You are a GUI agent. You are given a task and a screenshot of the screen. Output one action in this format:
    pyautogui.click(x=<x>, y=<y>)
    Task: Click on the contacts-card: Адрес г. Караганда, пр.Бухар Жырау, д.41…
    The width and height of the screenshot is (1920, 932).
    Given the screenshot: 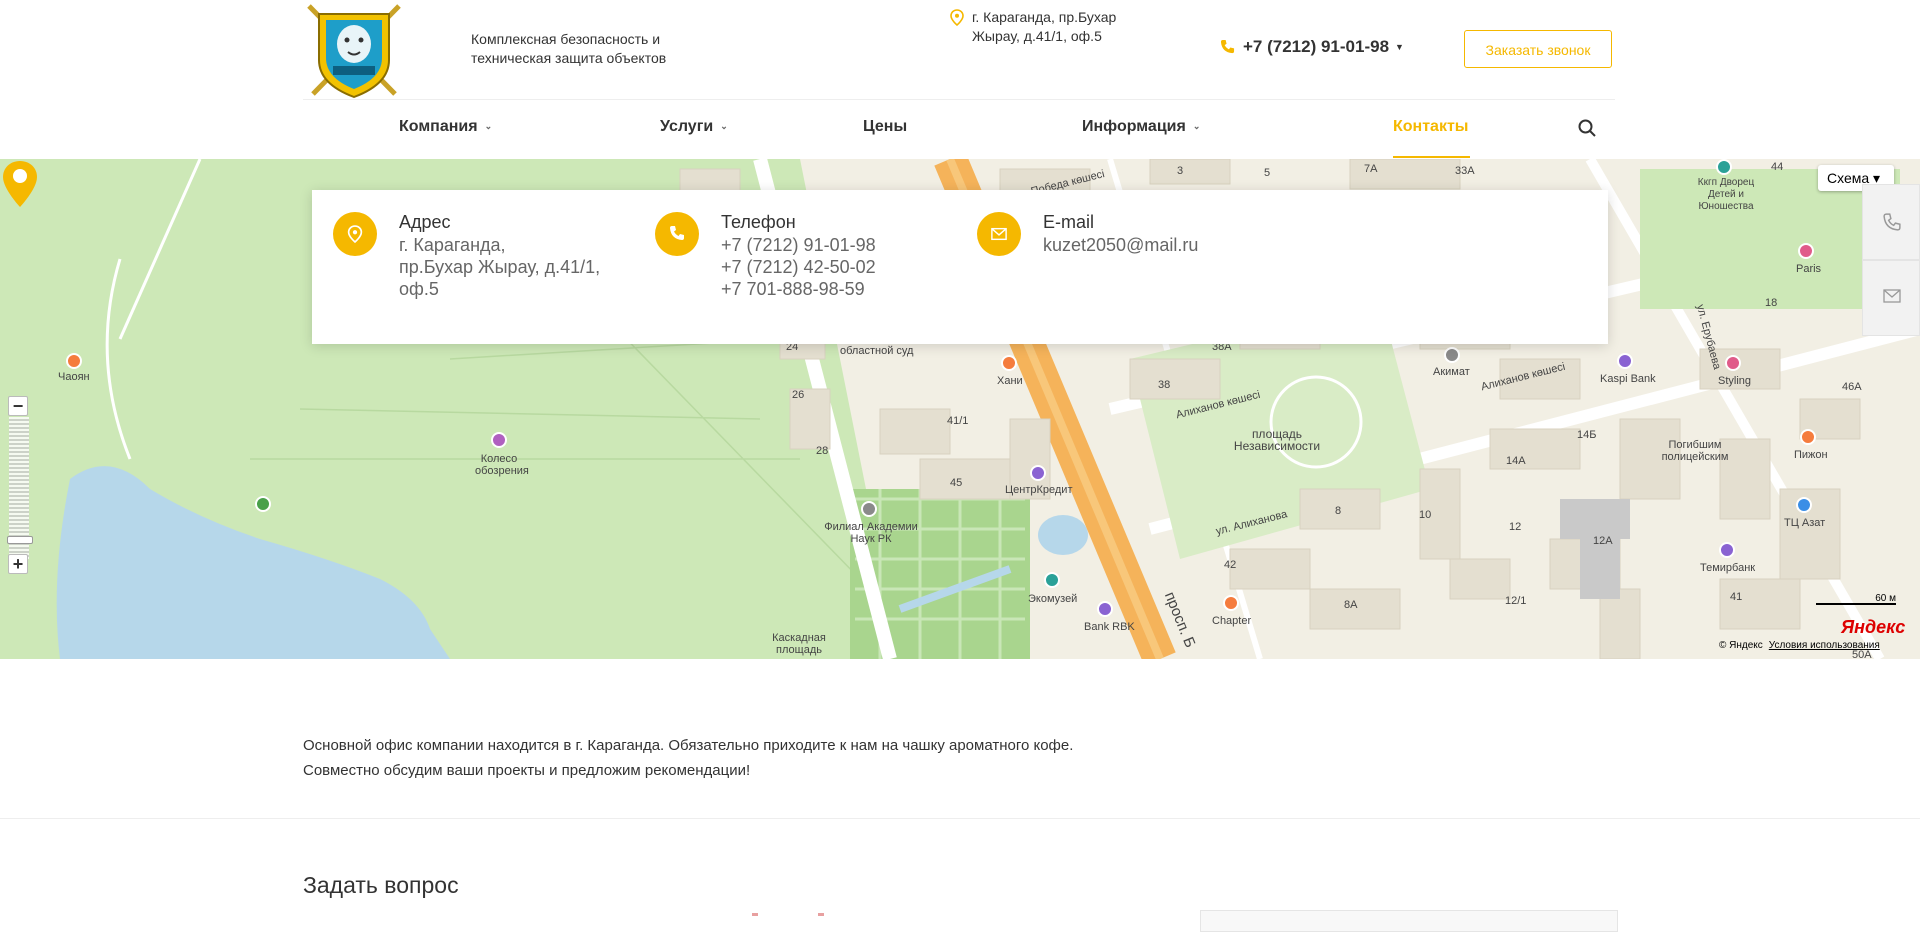 What is the action you would take?
    pyautogui.click(x=960, y=267)
    